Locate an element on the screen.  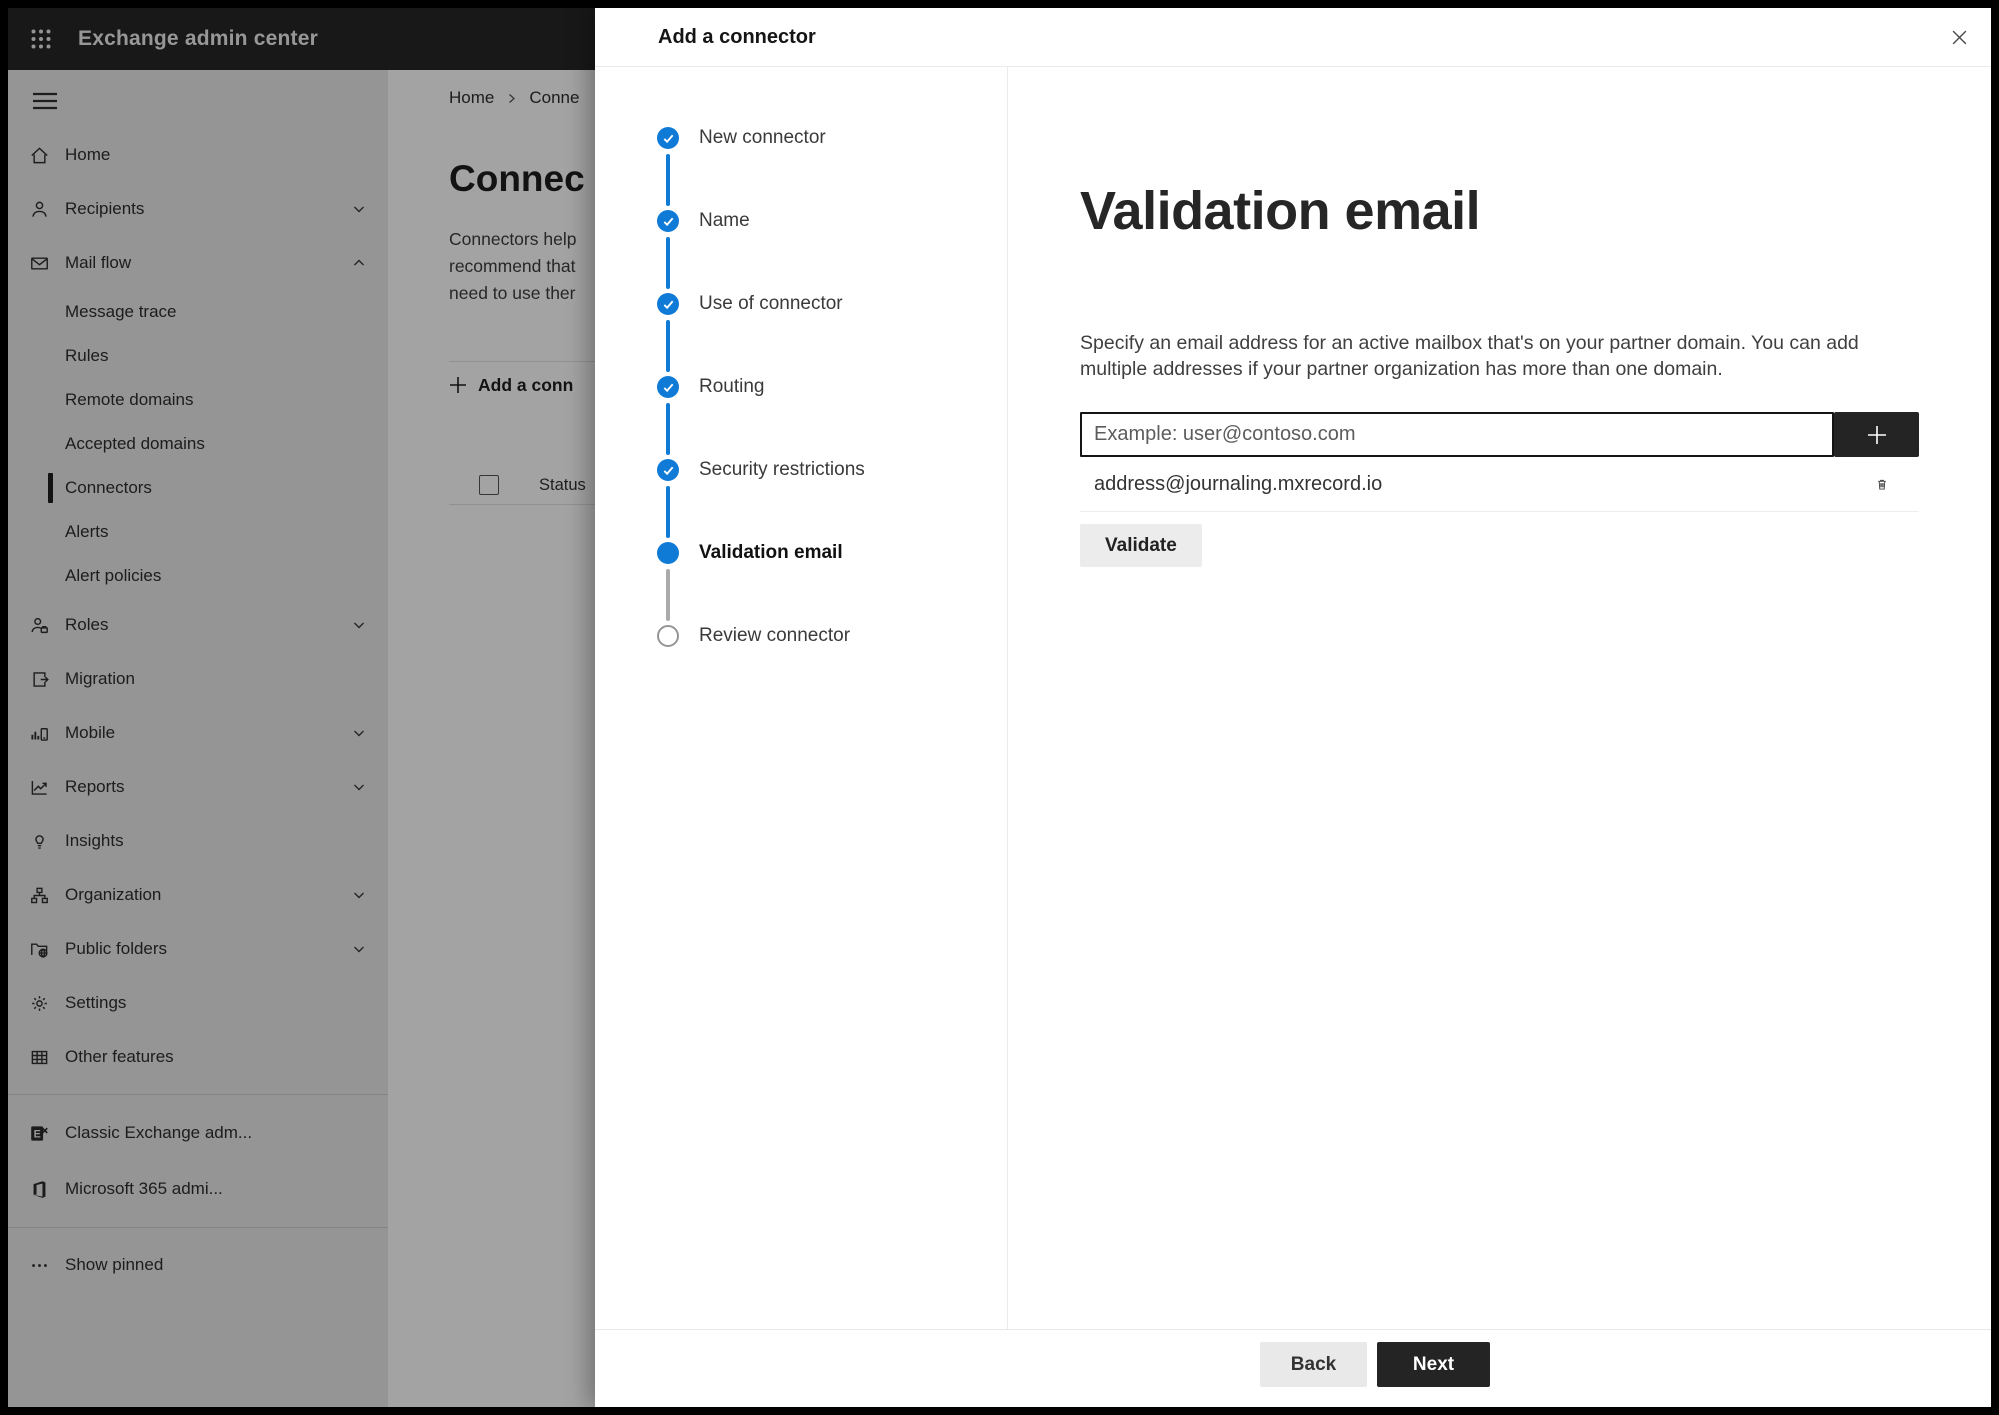
email-entry-row is located at coordinates (1499, 434).